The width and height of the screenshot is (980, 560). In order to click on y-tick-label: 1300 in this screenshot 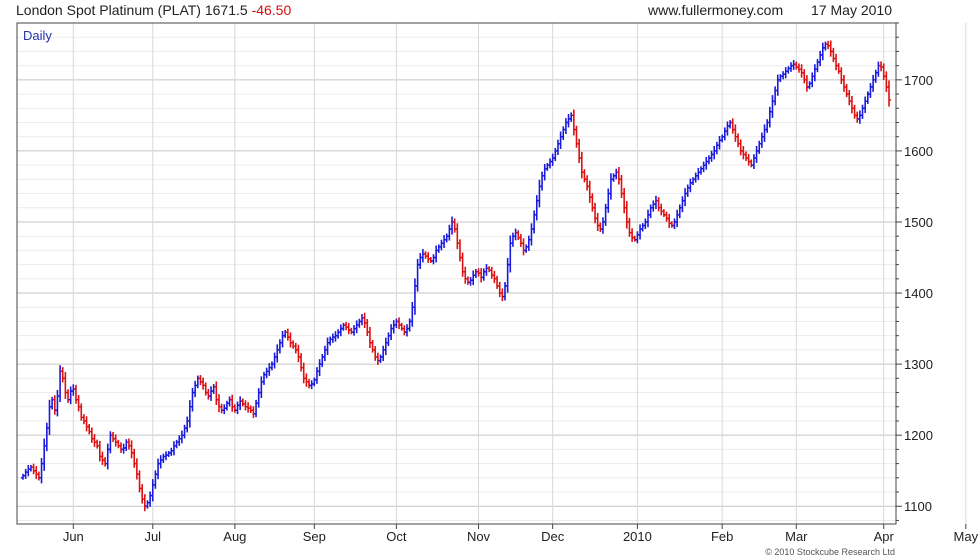, I will do `click(918, 364)`.